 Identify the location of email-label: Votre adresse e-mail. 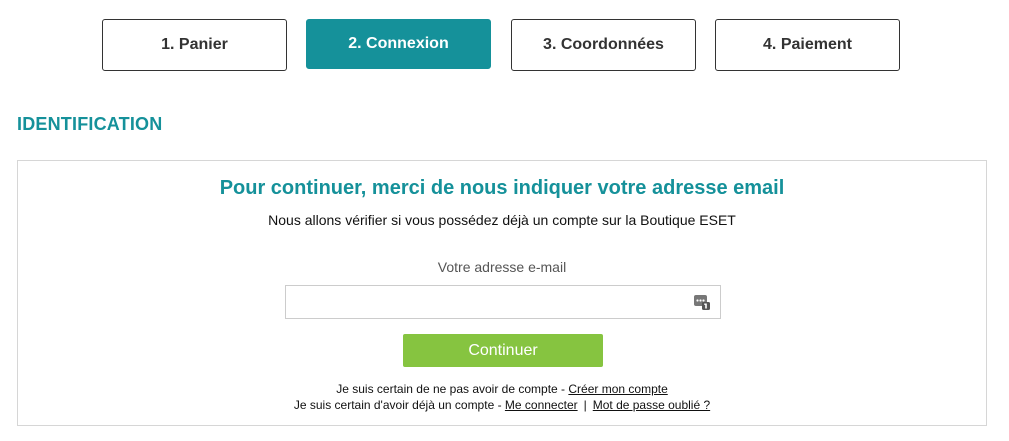
(502, 267).